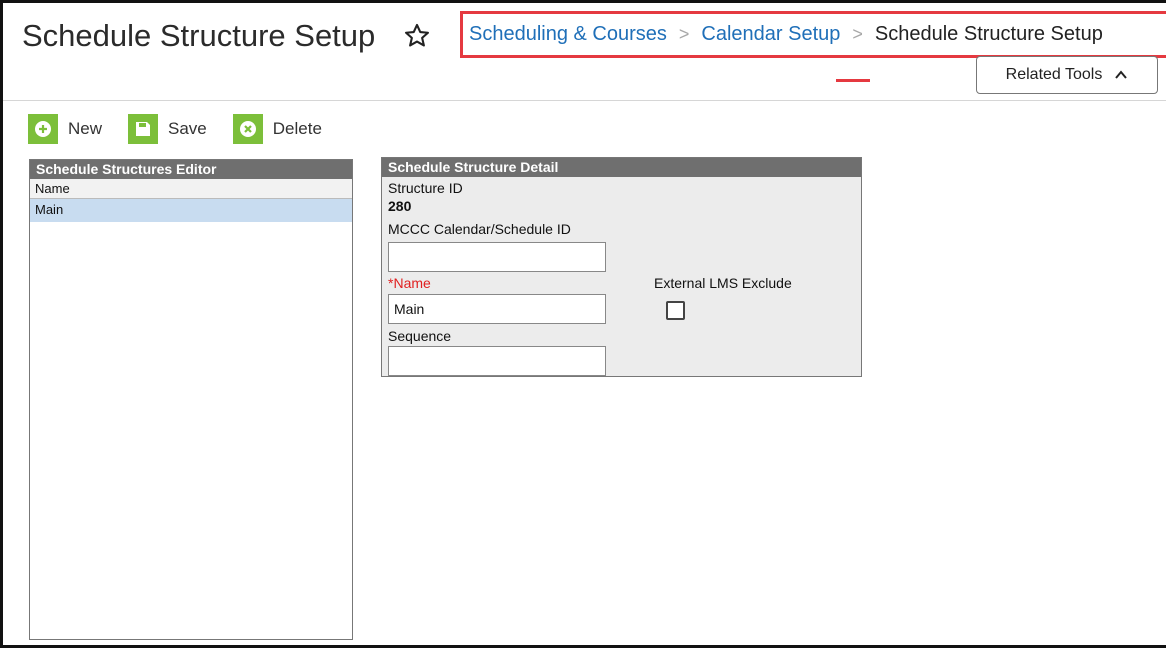 This screenshot has width=1166, height=648. What do you see at coordinates (400, 206) in the screenshot?
I see `structure-id-value: 280` at bounding box center [400, 206].